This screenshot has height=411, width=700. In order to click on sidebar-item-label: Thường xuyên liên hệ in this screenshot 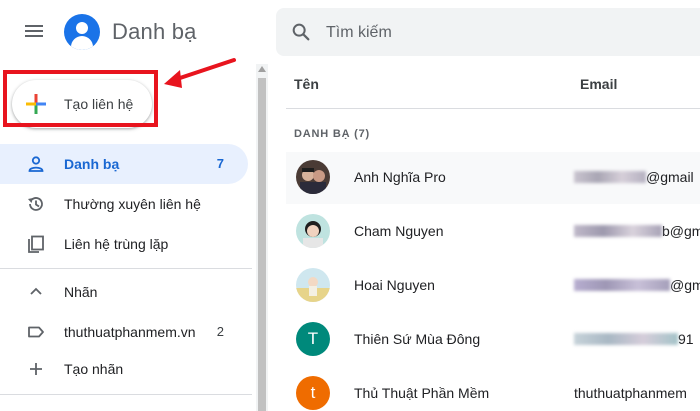, I will do `click(132, 204)`.